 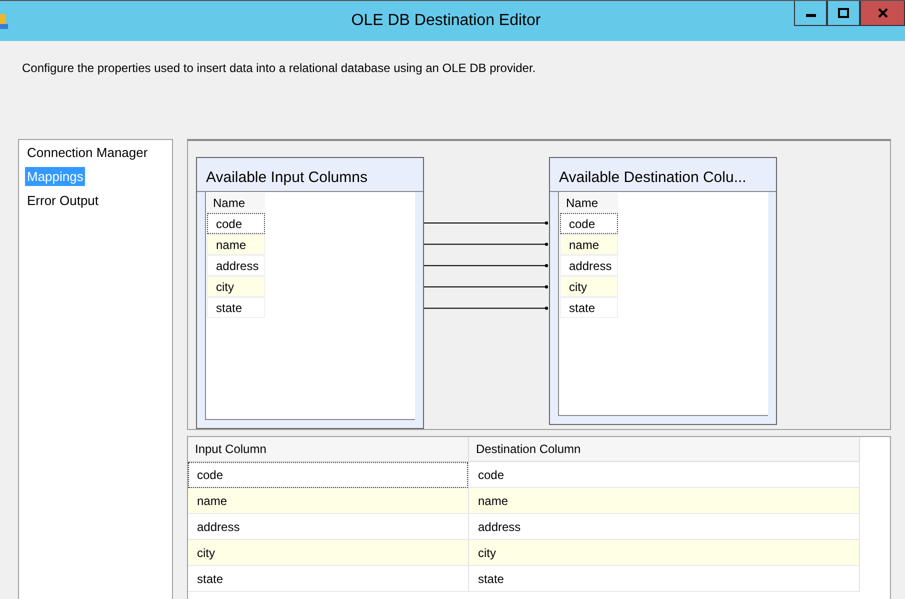 I want to click on close-icon, so click(x=883, y=13).